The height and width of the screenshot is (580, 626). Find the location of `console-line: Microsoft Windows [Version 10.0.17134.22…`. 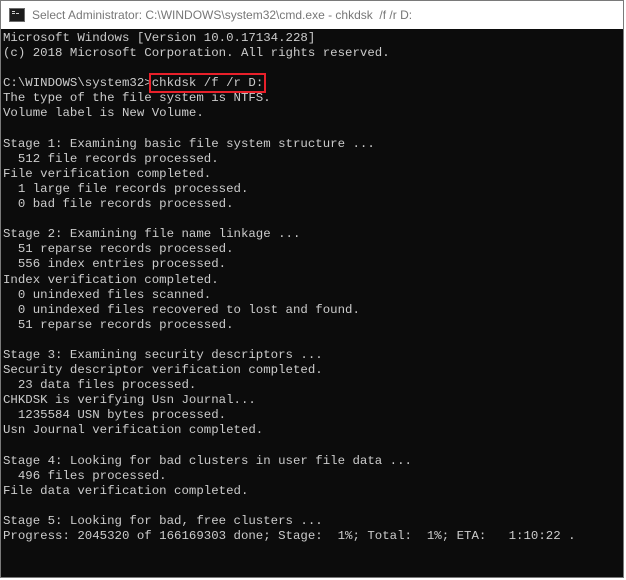

console-line: Microsoft Windows [Version 10.0.17134.22… is located at coordinates (159, 38).